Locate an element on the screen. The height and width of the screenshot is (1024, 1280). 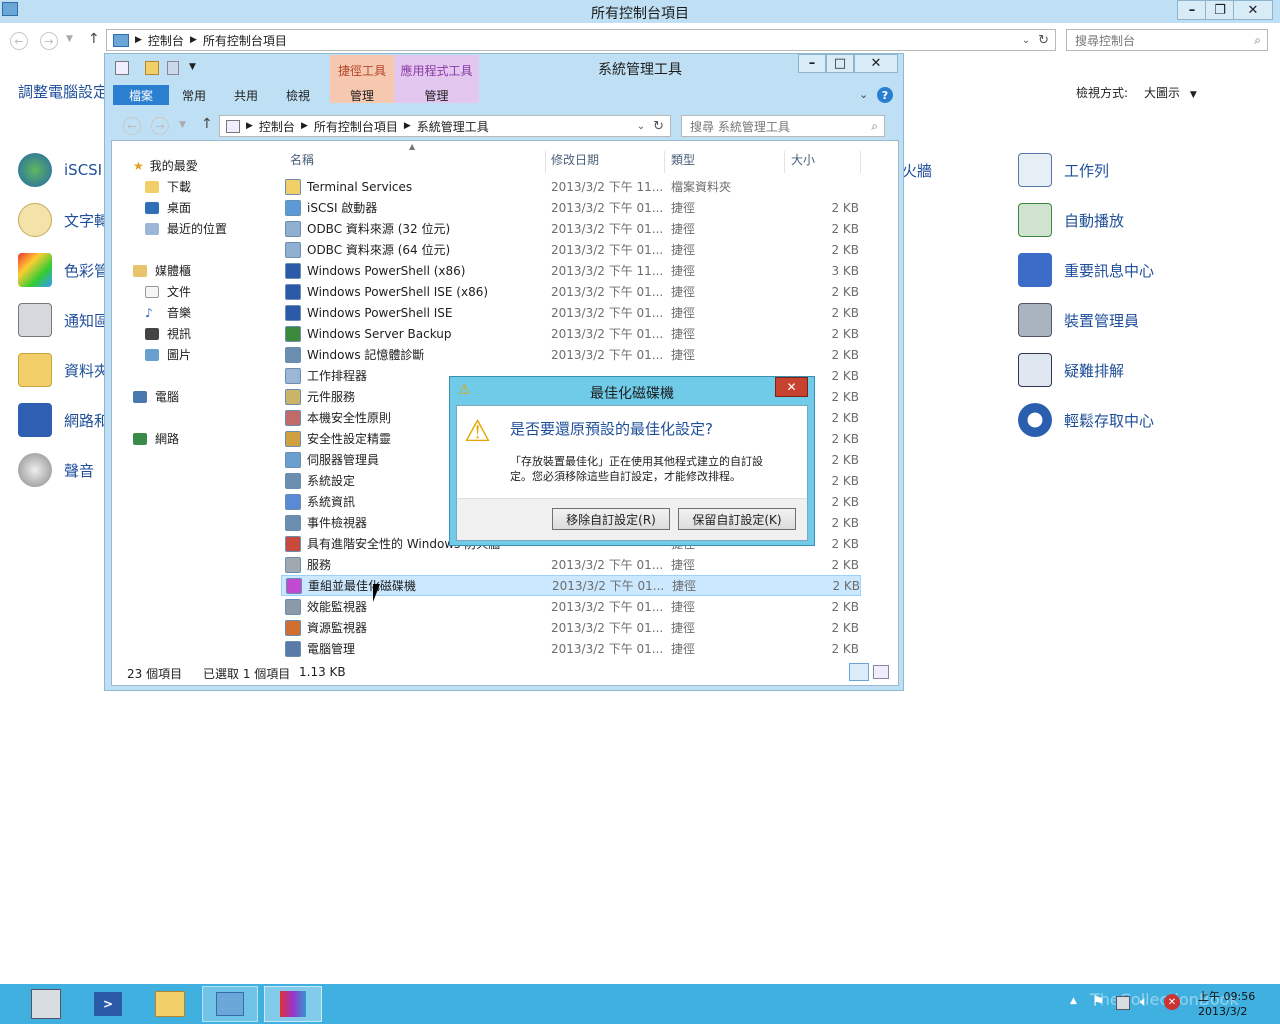
tab-share: 共用 is located at coordinates (246, 95).